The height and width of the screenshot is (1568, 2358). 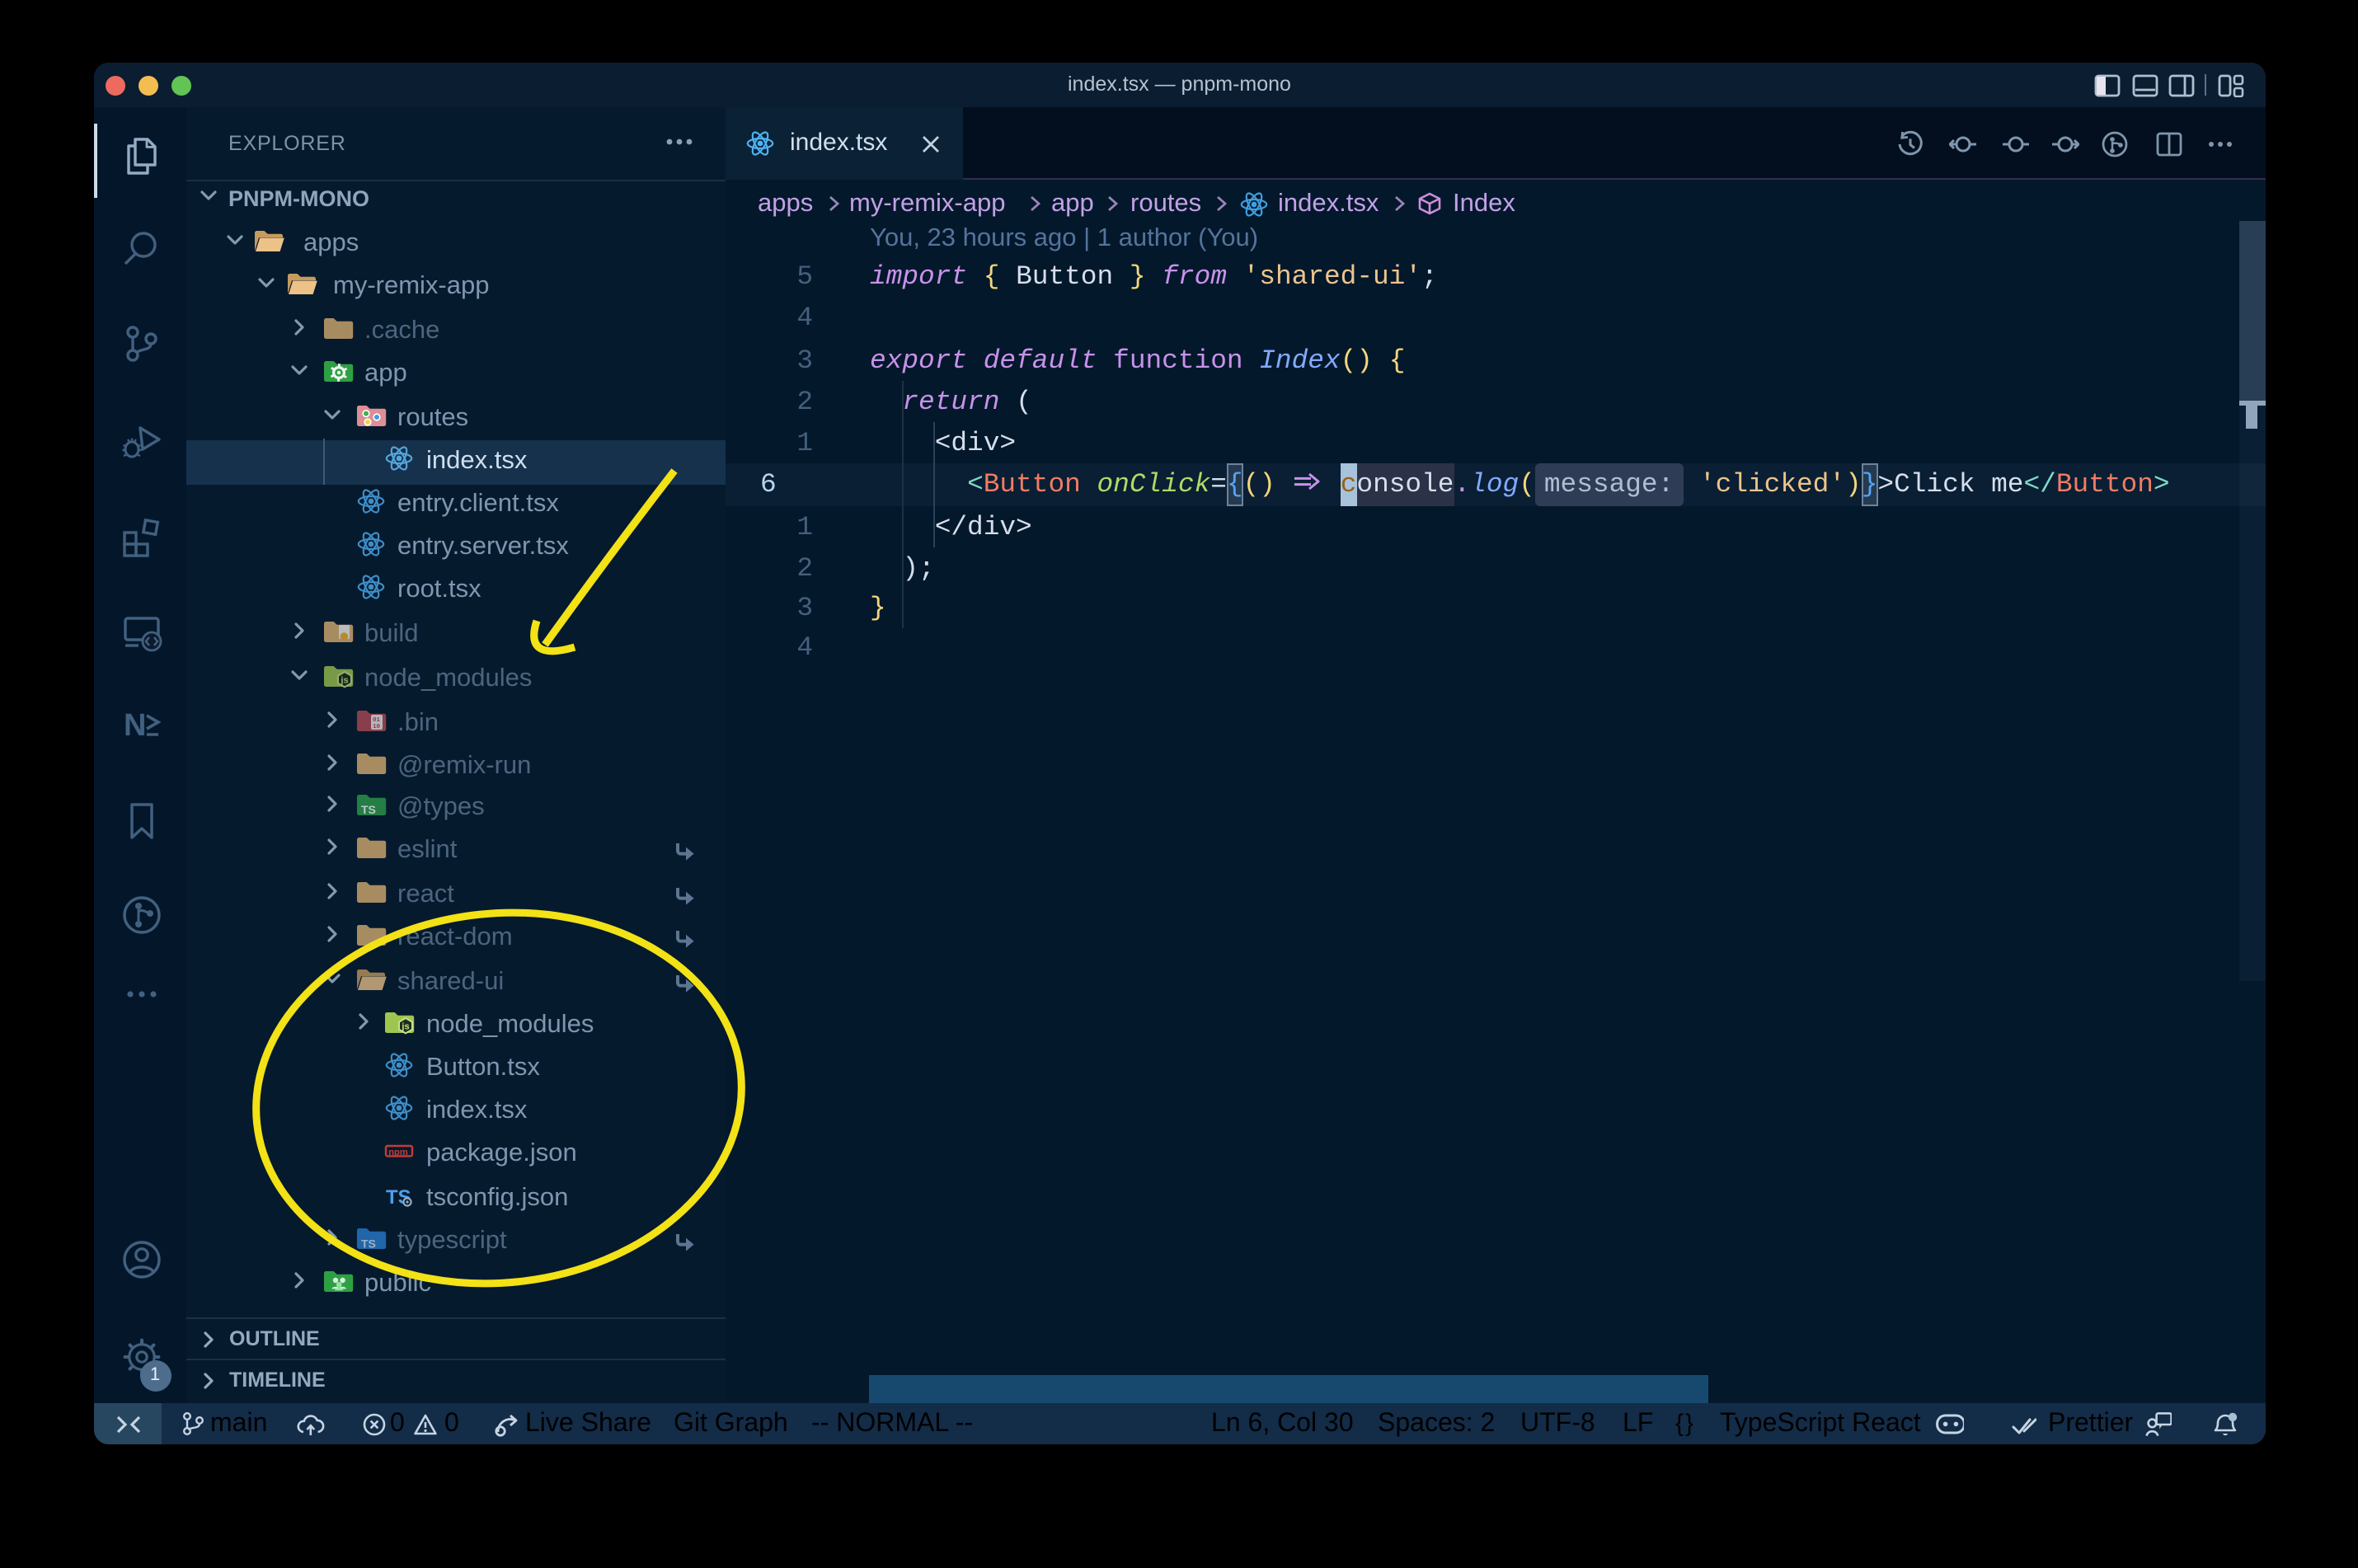 What do you see at coordinates (135, 724) in the screenshot?
I see `svg-text: N` at bounding box center [135, 724].